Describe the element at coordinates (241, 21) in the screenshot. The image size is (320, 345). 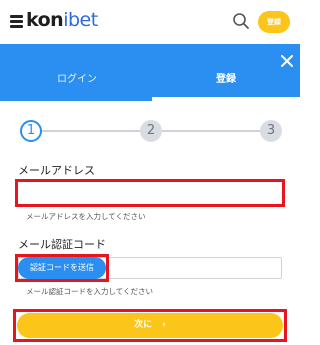
I see `search-icon` at that location.